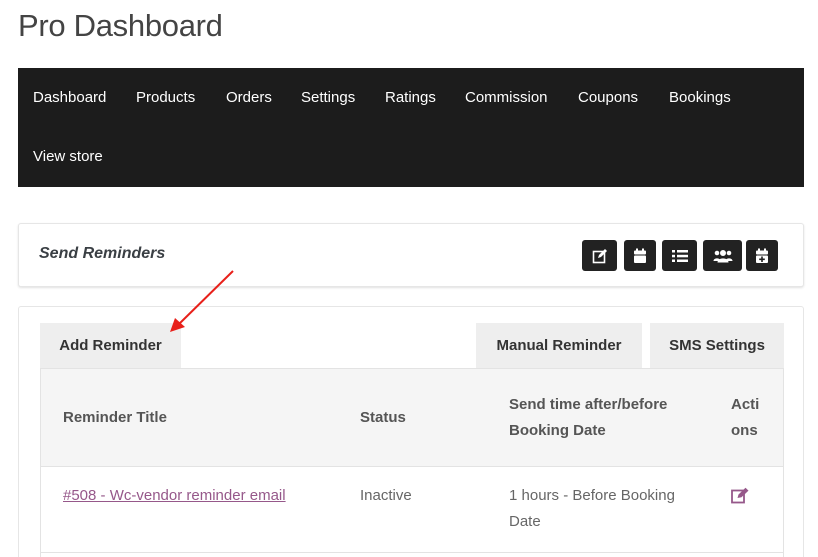 The width and height of the screenshot is (818, 557). What do you see at coordinates (110, 345) in the screenshot?
I see `tab-add-reminder: Add Reminder` at bounding box center [110, 345].